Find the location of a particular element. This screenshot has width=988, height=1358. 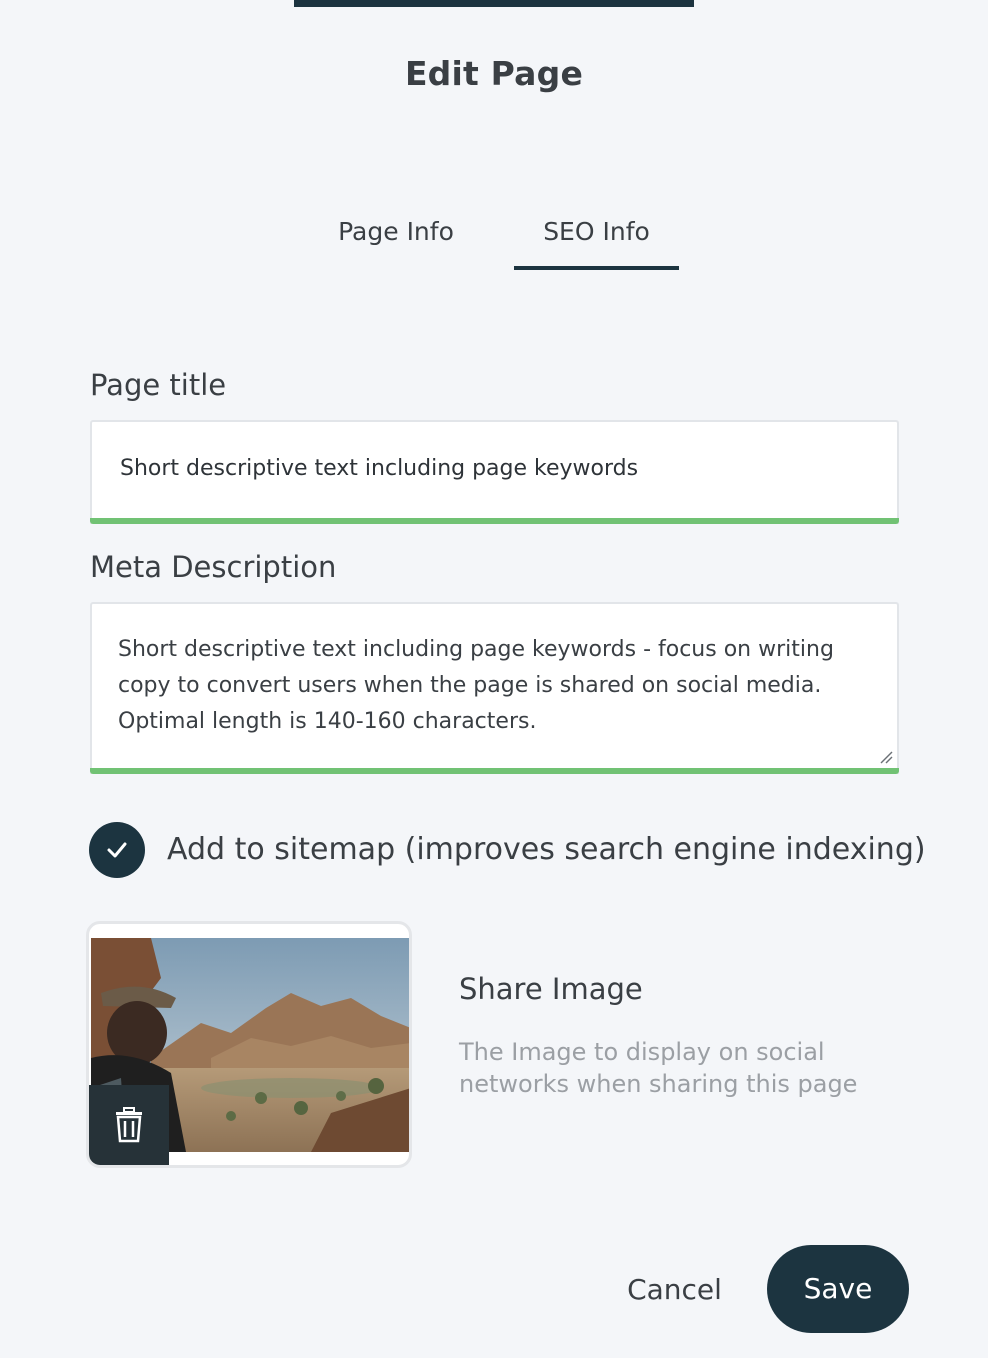

trash-icon is located at coordinates (129, 1125).